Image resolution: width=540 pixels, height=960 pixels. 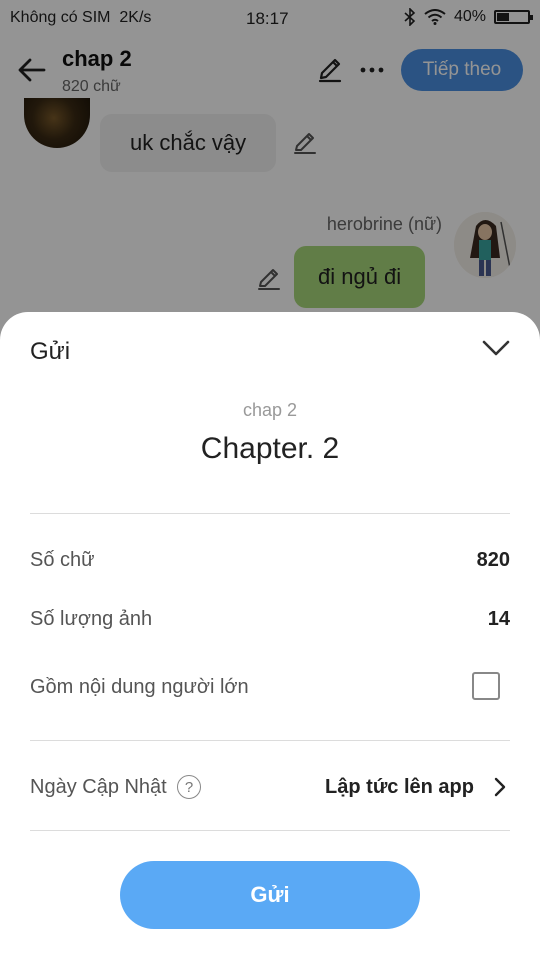 I want to click on word-count-value: 820, so click(x=493, y=560).